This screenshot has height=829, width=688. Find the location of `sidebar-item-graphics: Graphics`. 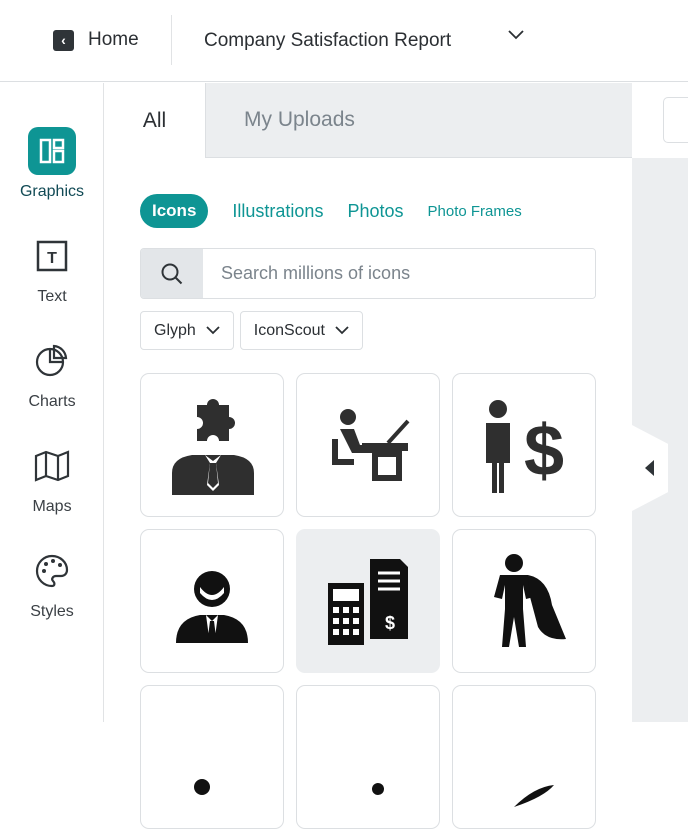

sidebar-item-graphics: Graphics is located at coordinates (52, 164).